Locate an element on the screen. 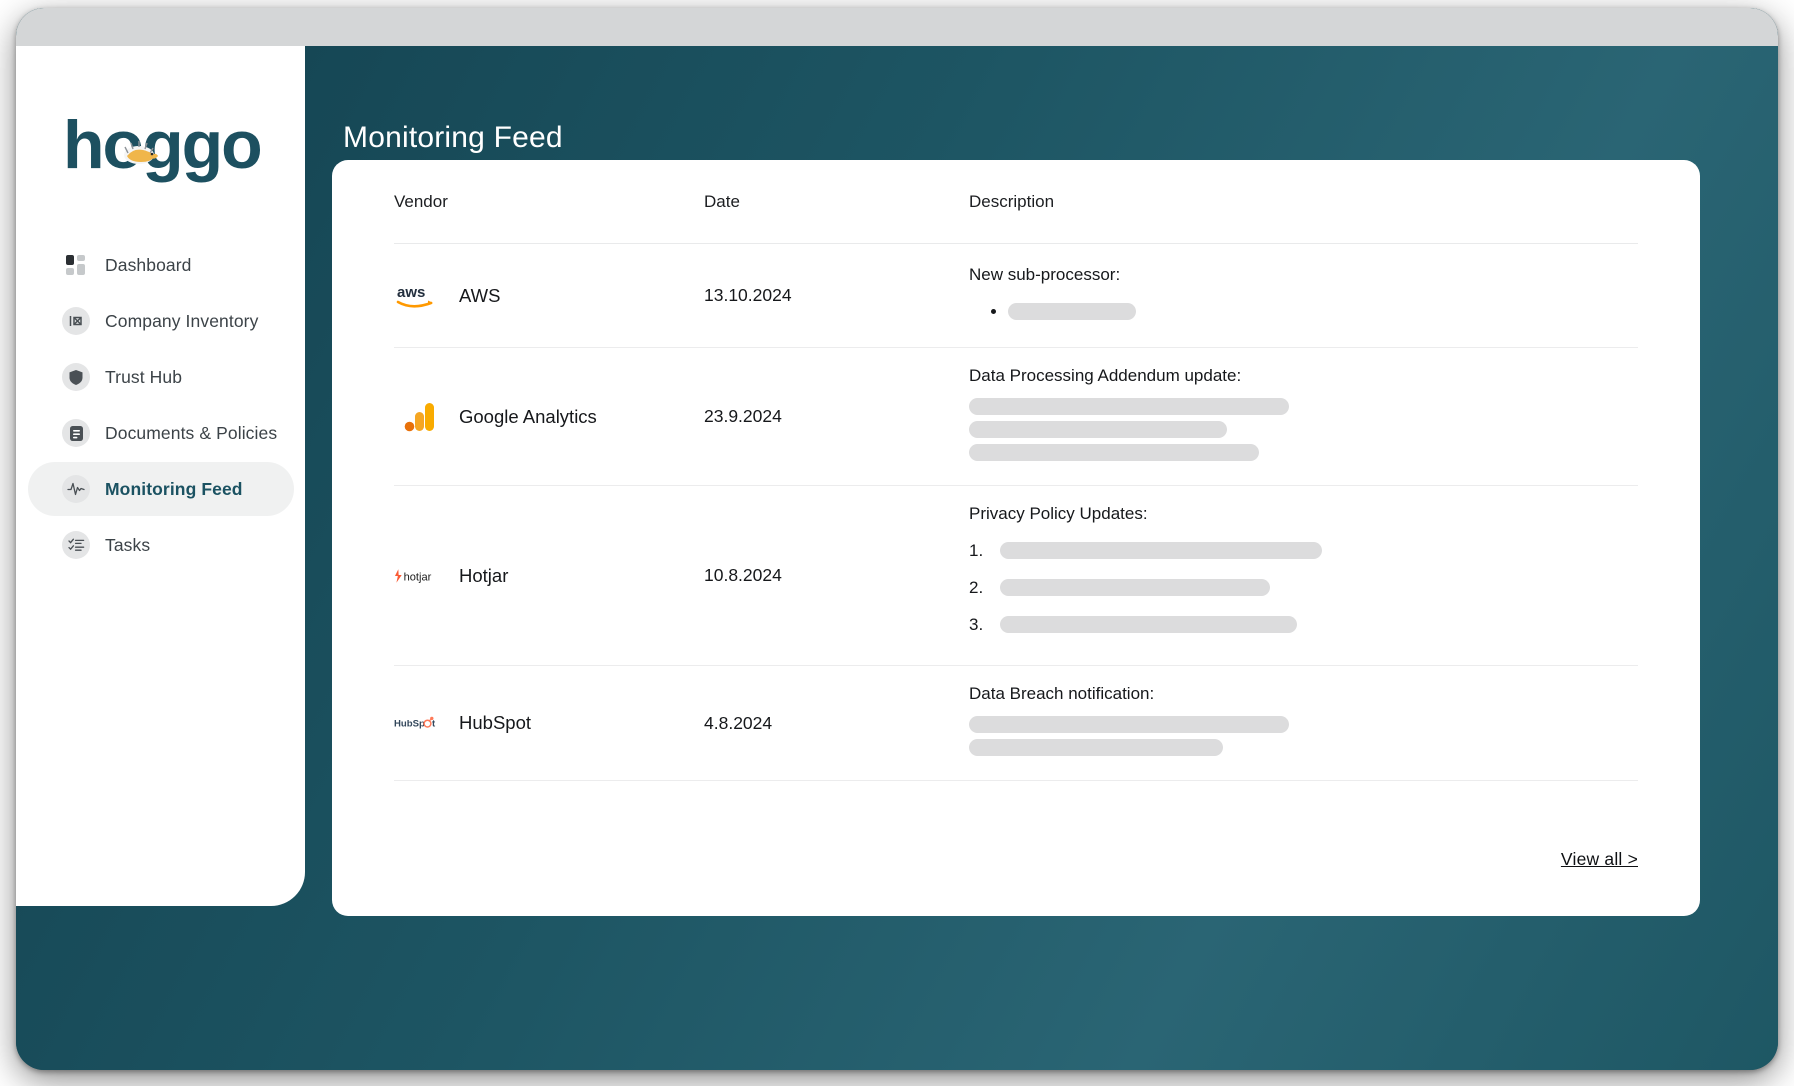  vendor-name: HubSpot is located at coordinates (495, 722).